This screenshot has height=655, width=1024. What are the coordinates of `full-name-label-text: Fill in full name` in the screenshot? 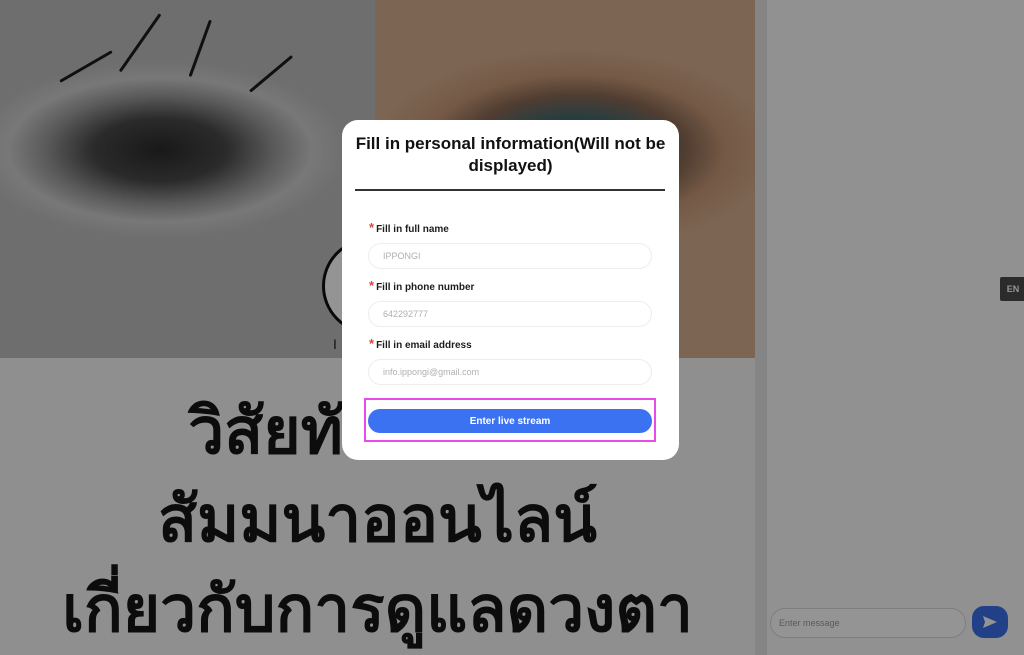 It's located at (412, 229).